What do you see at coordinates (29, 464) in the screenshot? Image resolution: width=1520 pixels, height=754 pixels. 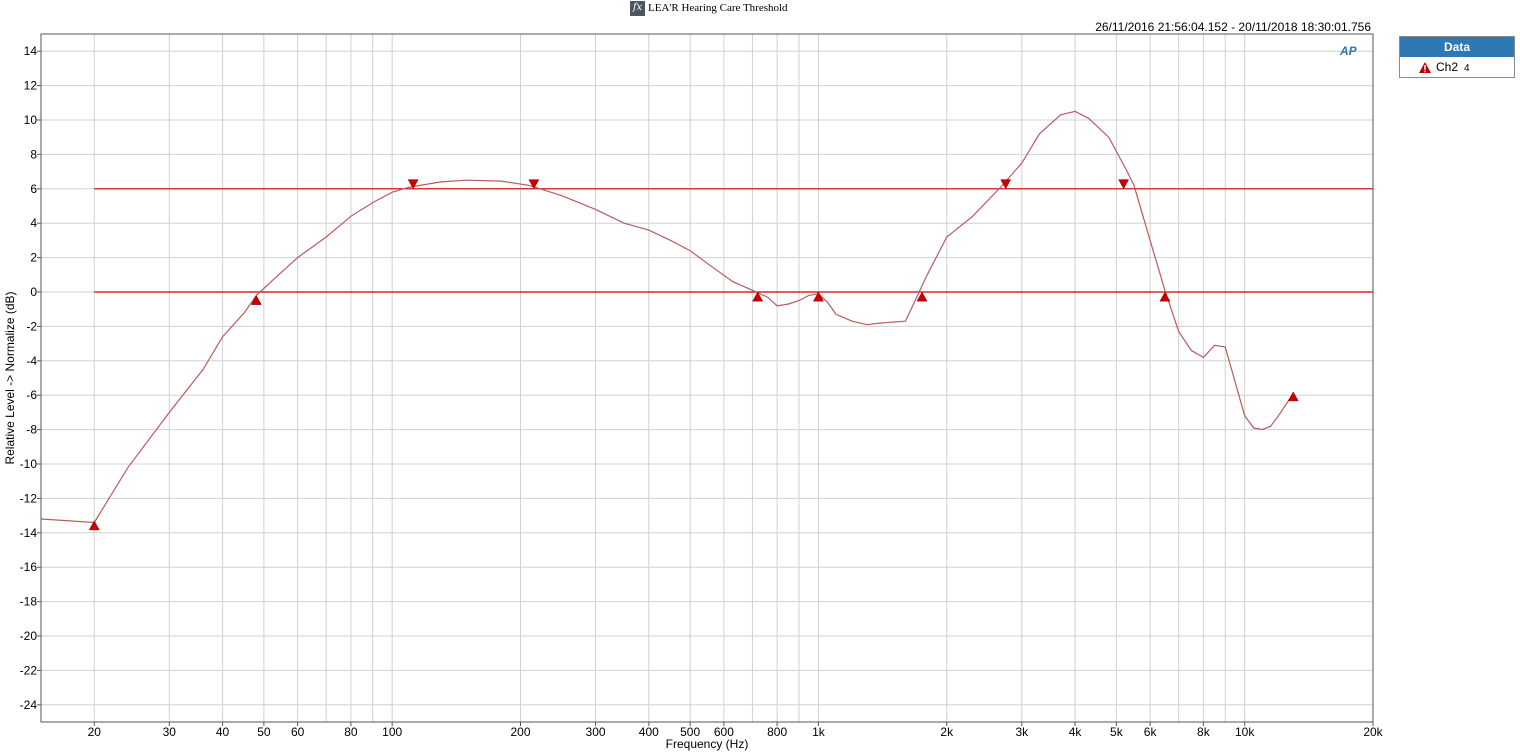 I see `y-tick-label: -10` at bounding box center [29, 464].